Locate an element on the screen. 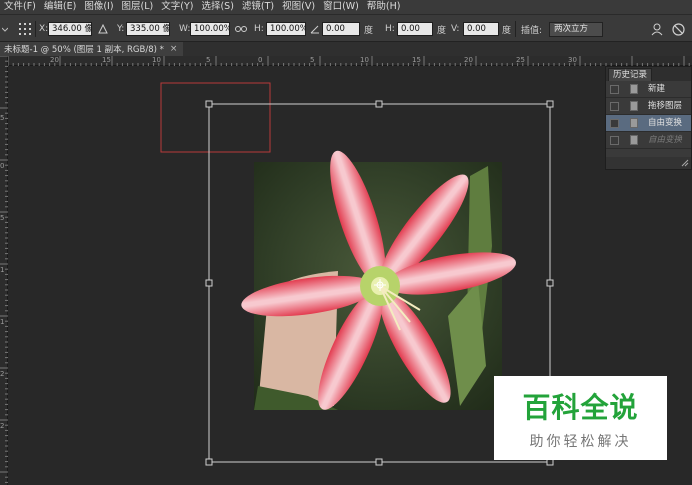 The height and width of the screenshot is (485, 692). menu-filter: 滤镜(T) is located at coordinates (258, 7).